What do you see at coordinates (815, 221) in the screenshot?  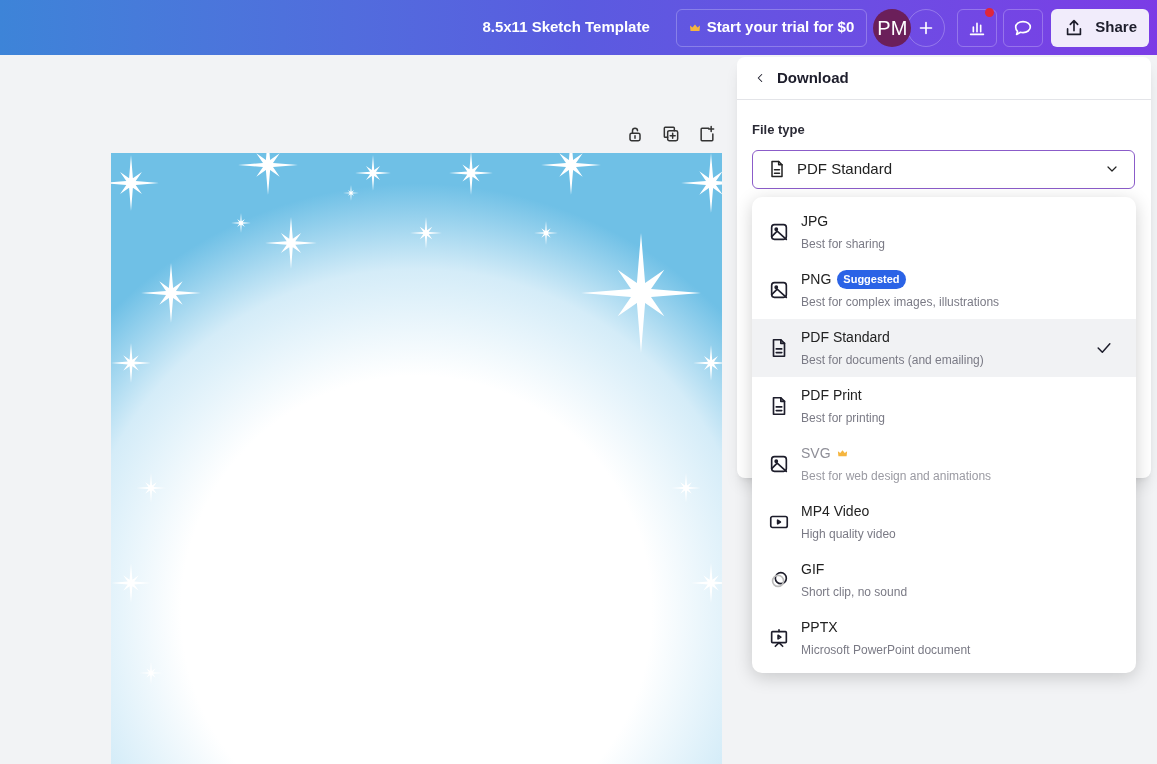 I see `option-name: JPG` at bounding box center [815, 221].